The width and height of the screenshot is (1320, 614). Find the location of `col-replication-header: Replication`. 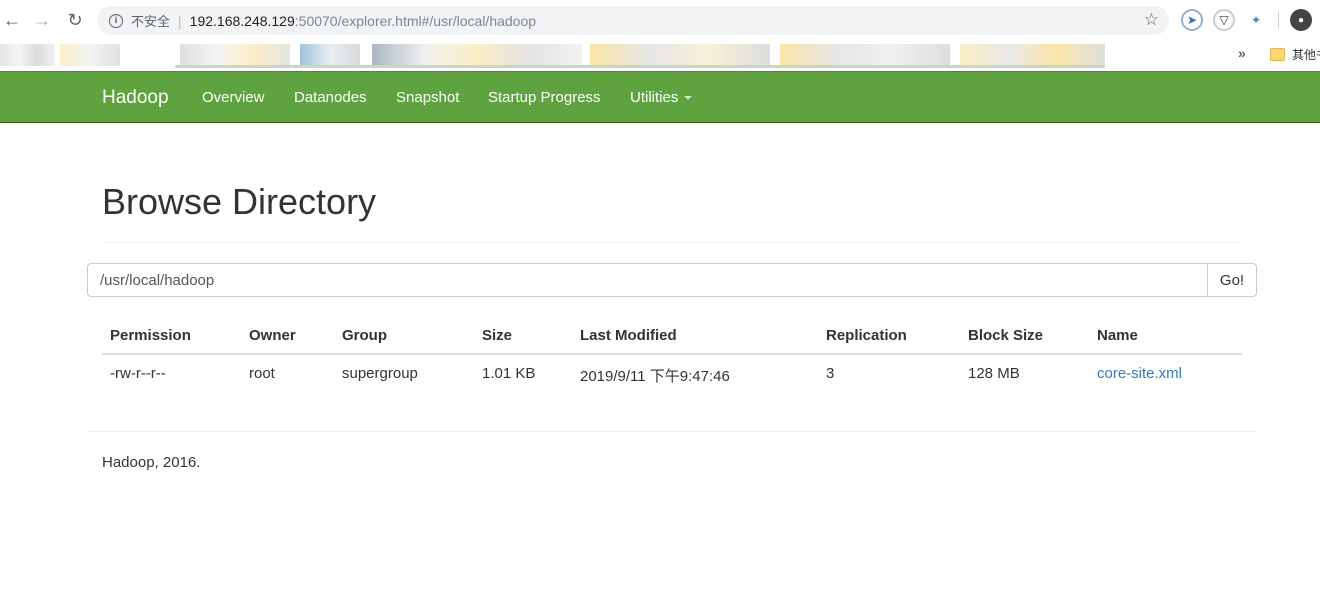

col-replication-header: Replication is located at coordinates (866, 335).